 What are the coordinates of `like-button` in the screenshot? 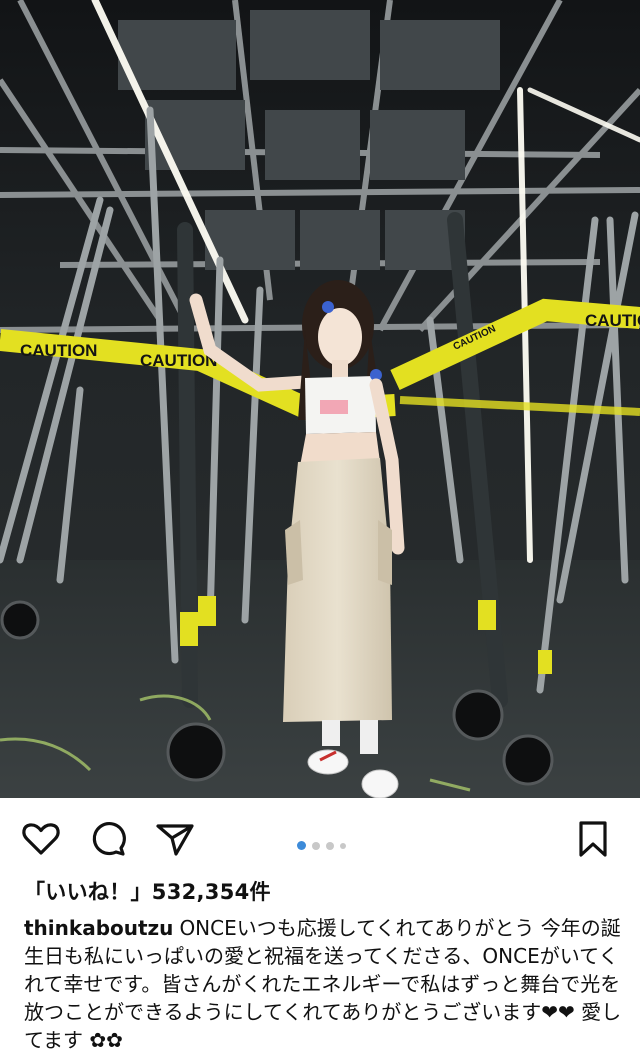 It's located at (41, 839).